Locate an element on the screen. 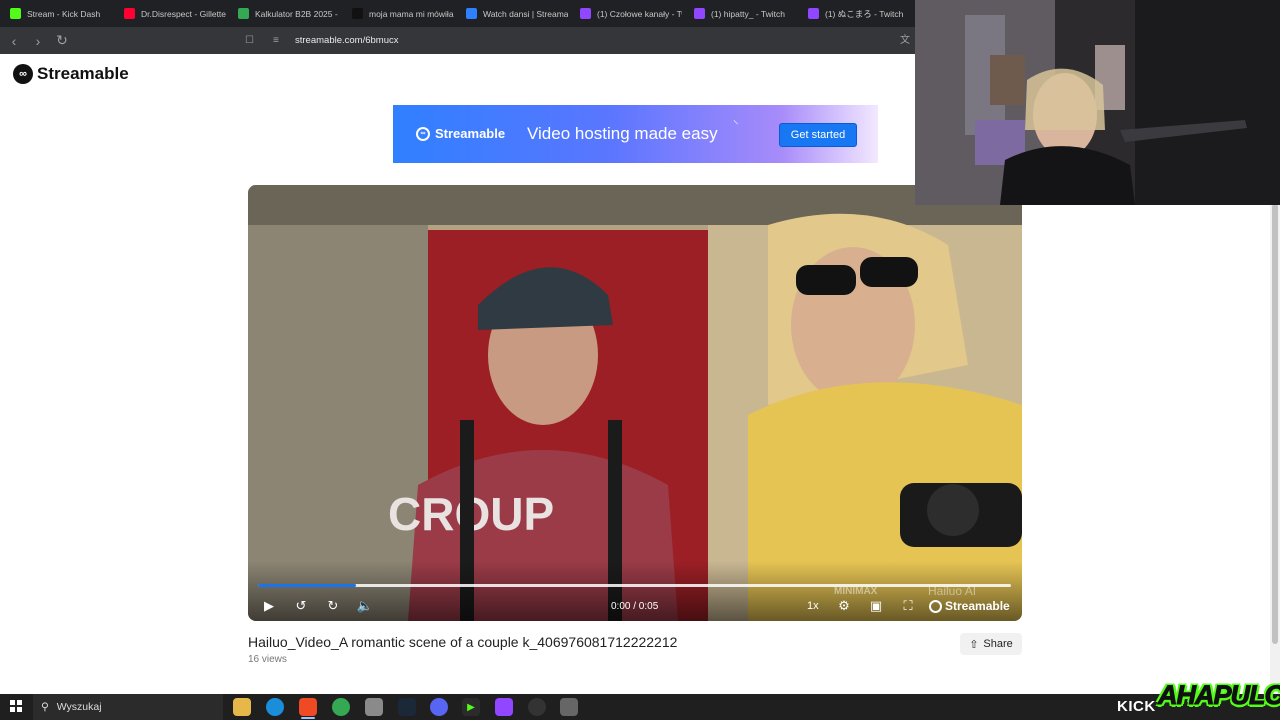  browser-tab-title: Dr.Disrespect - Gillette is located at coordinates (183, 13).